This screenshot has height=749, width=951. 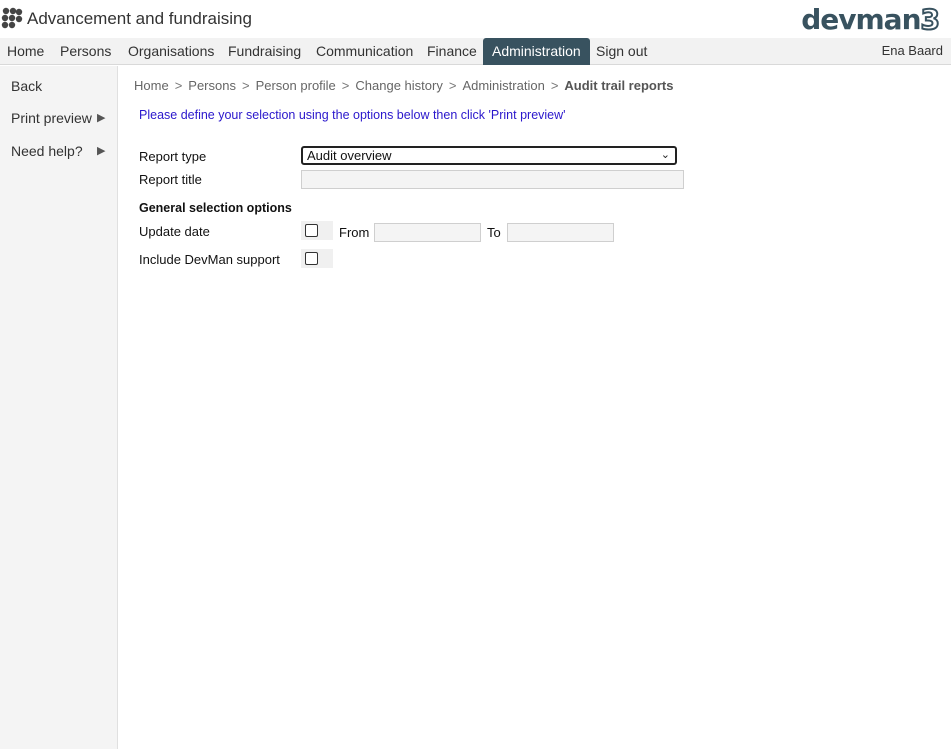 What do you see at coordinates (171, 51) in the screenshot?
I see `nav-organisations: Organisations` at bounding box center [171, 51].